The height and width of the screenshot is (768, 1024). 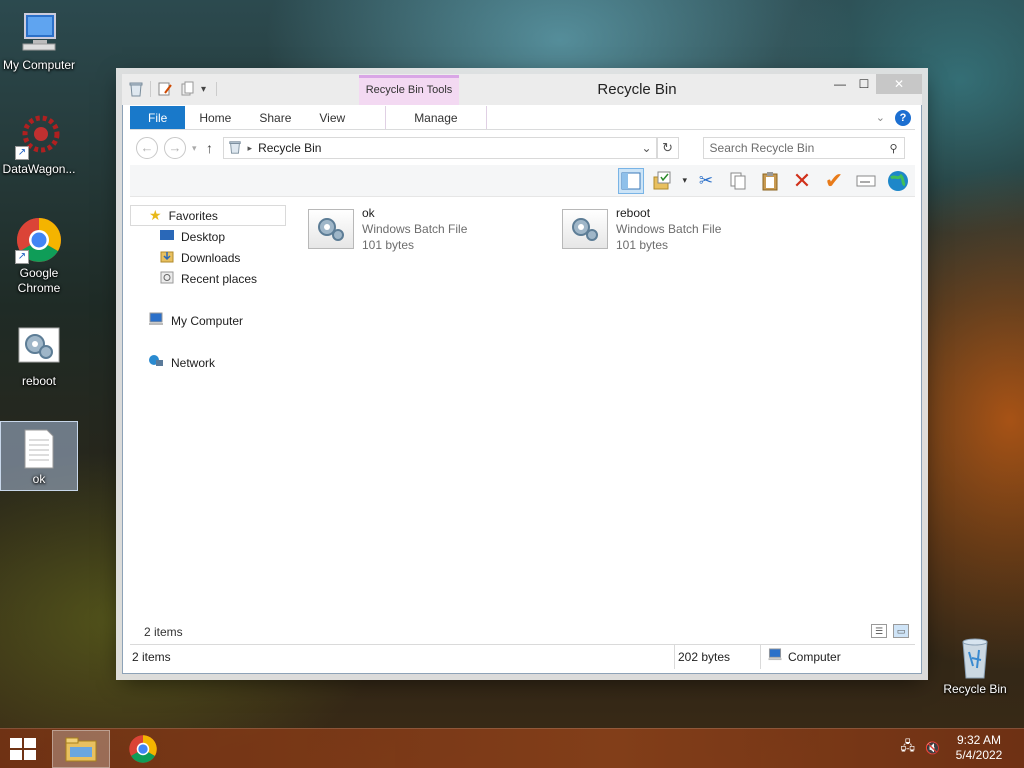 I want to click on tab-view: View, so click(x=332, y=117).